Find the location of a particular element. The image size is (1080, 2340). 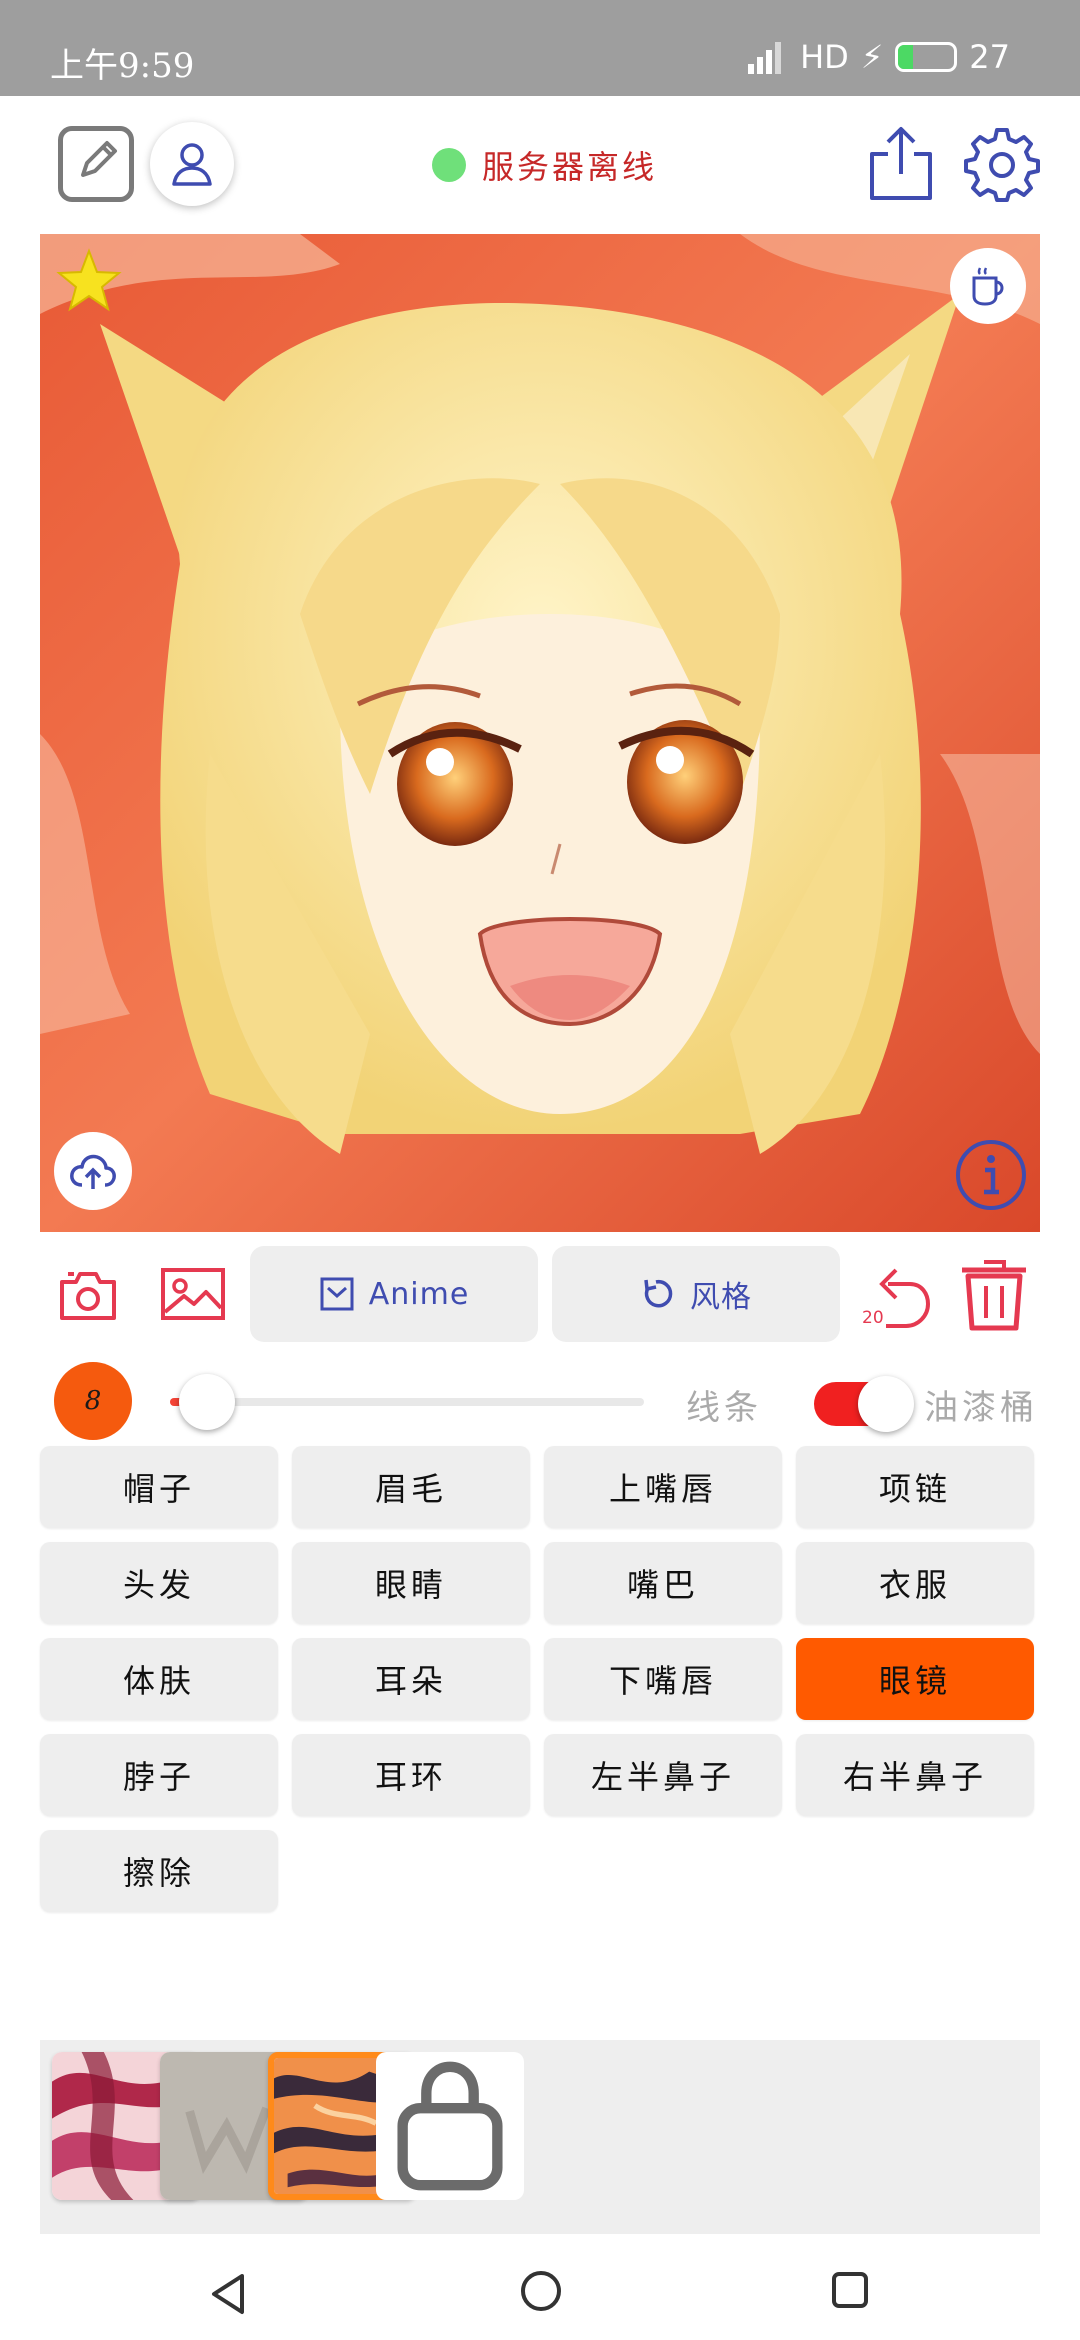

gear-icon is located at coordinates (1002, 164).